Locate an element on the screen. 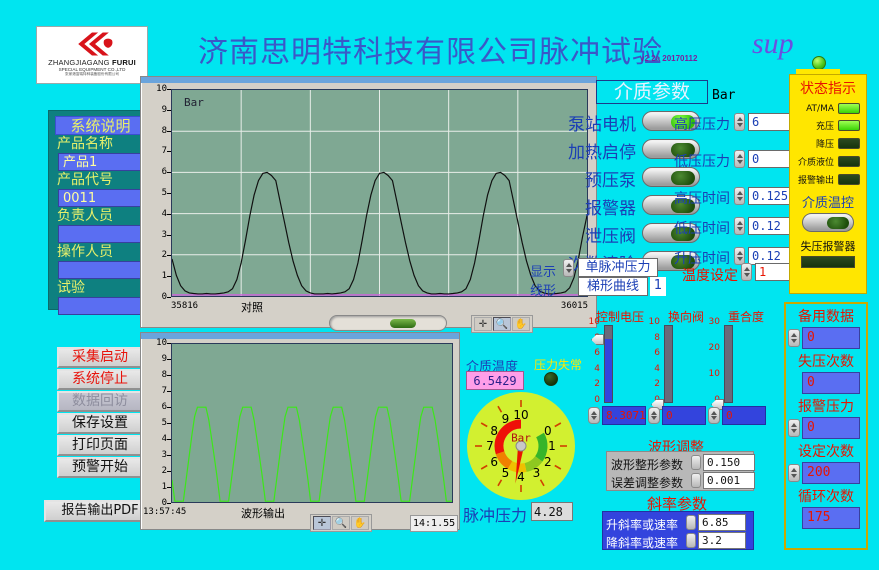  slider-tick: 6 is located at coordinates (657, 353).